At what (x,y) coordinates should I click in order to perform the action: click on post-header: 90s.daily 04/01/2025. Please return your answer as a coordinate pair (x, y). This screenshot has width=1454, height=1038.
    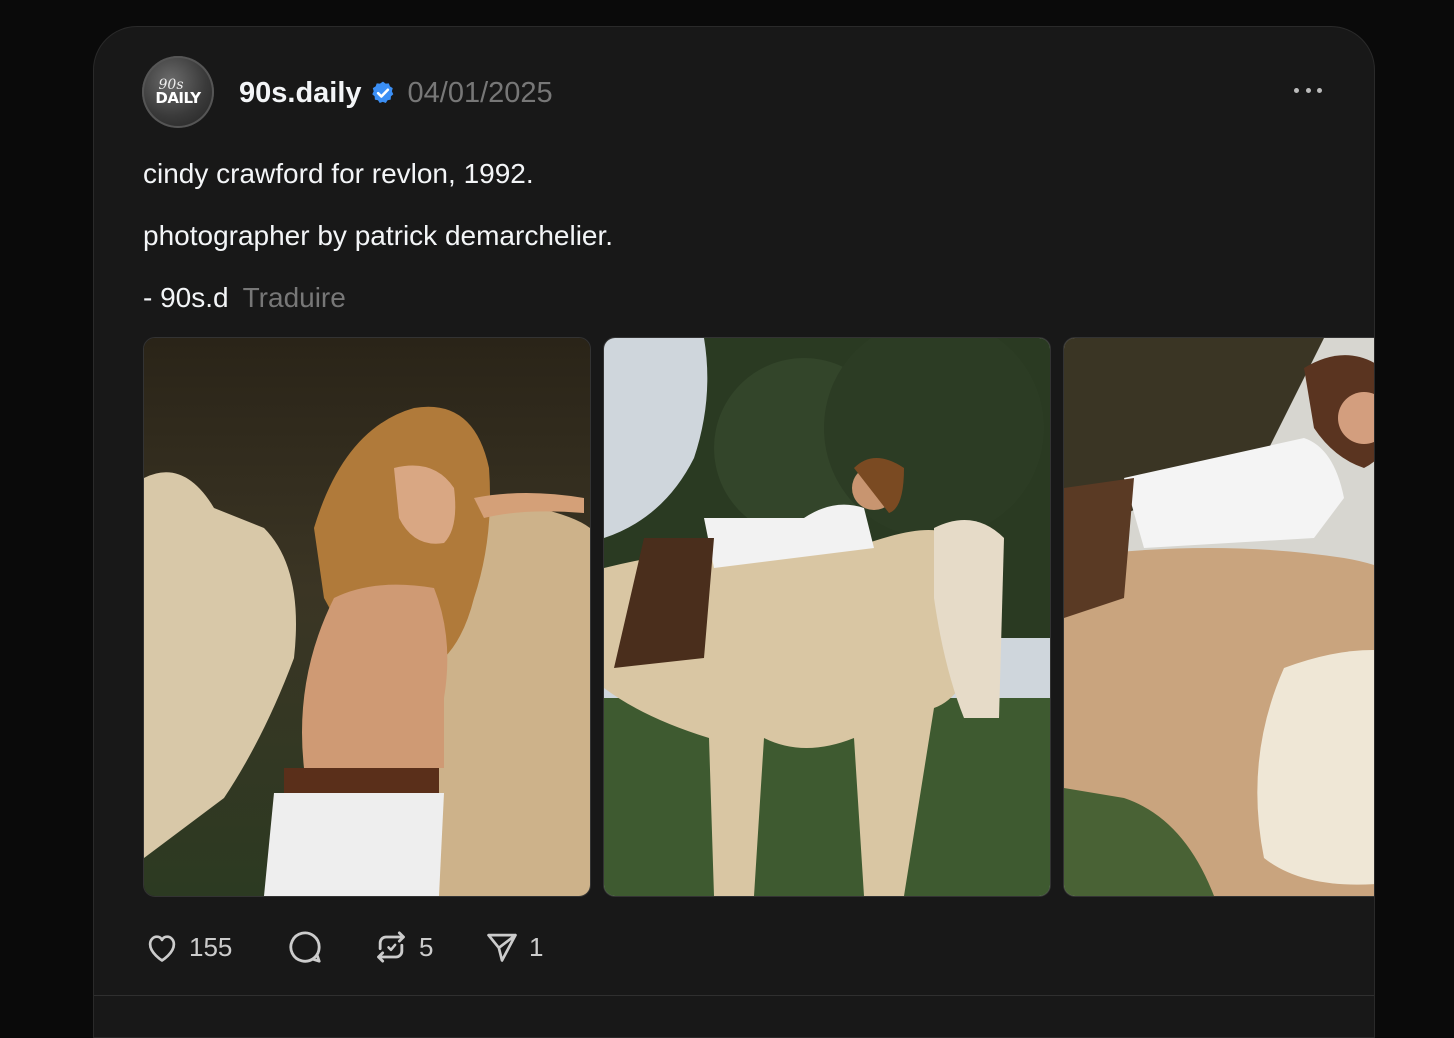
    Looking at the image, I should click on (396, 93).